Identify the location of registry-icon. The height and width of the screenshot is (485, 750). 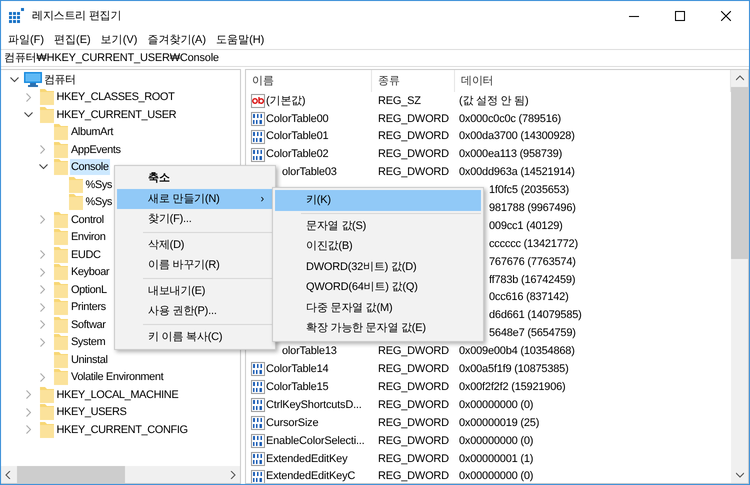
(17, 16).